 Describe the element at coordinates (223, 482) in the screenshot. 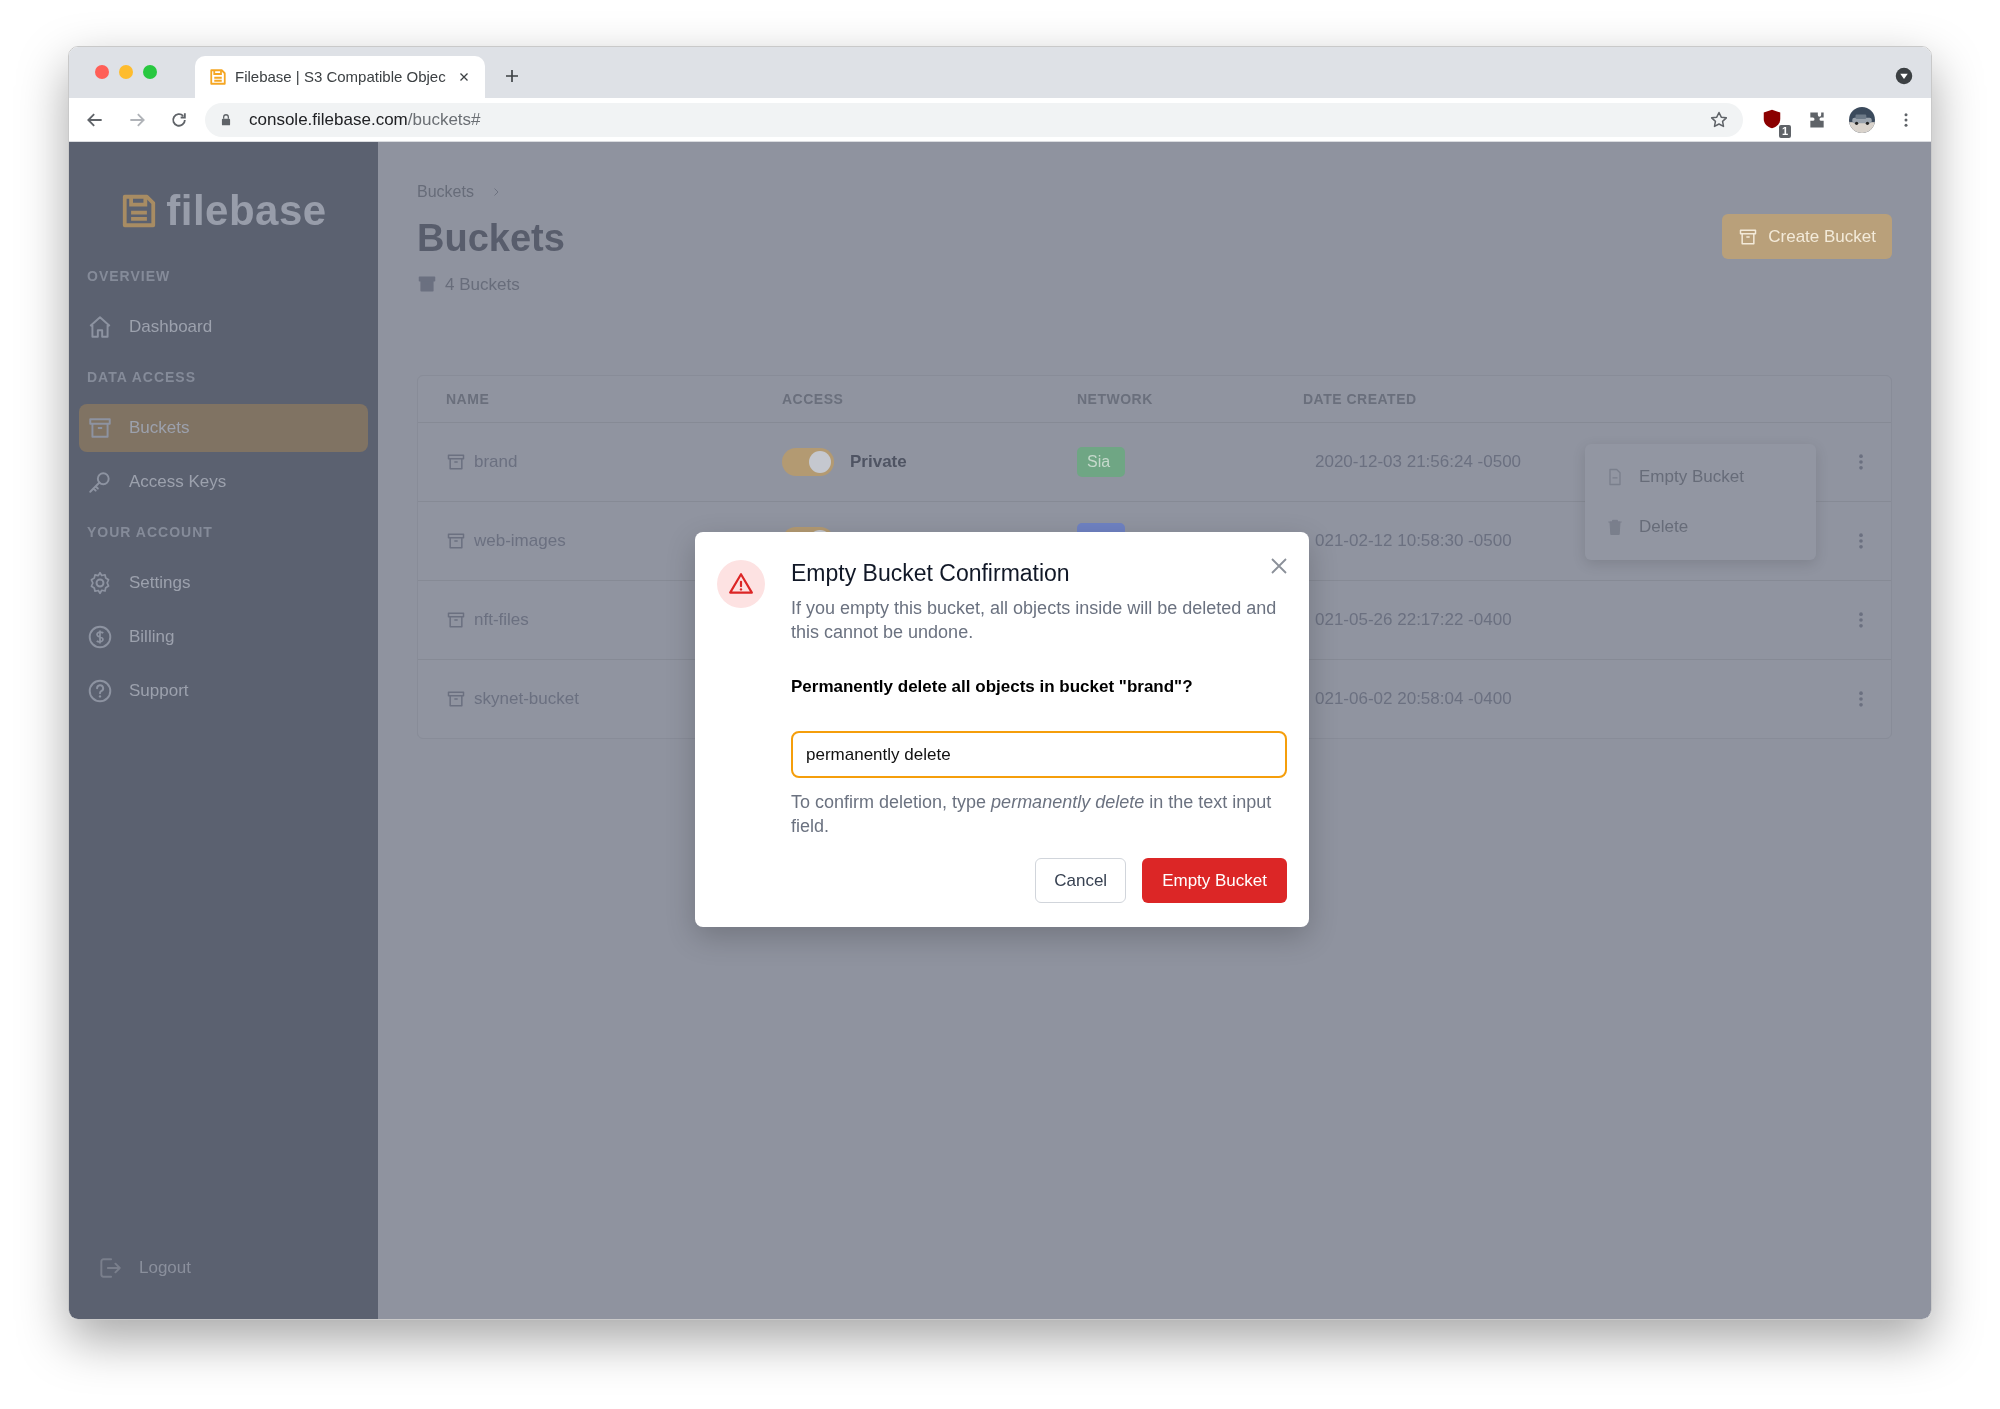

I see `sidebar-item: Access Keys` at that location.